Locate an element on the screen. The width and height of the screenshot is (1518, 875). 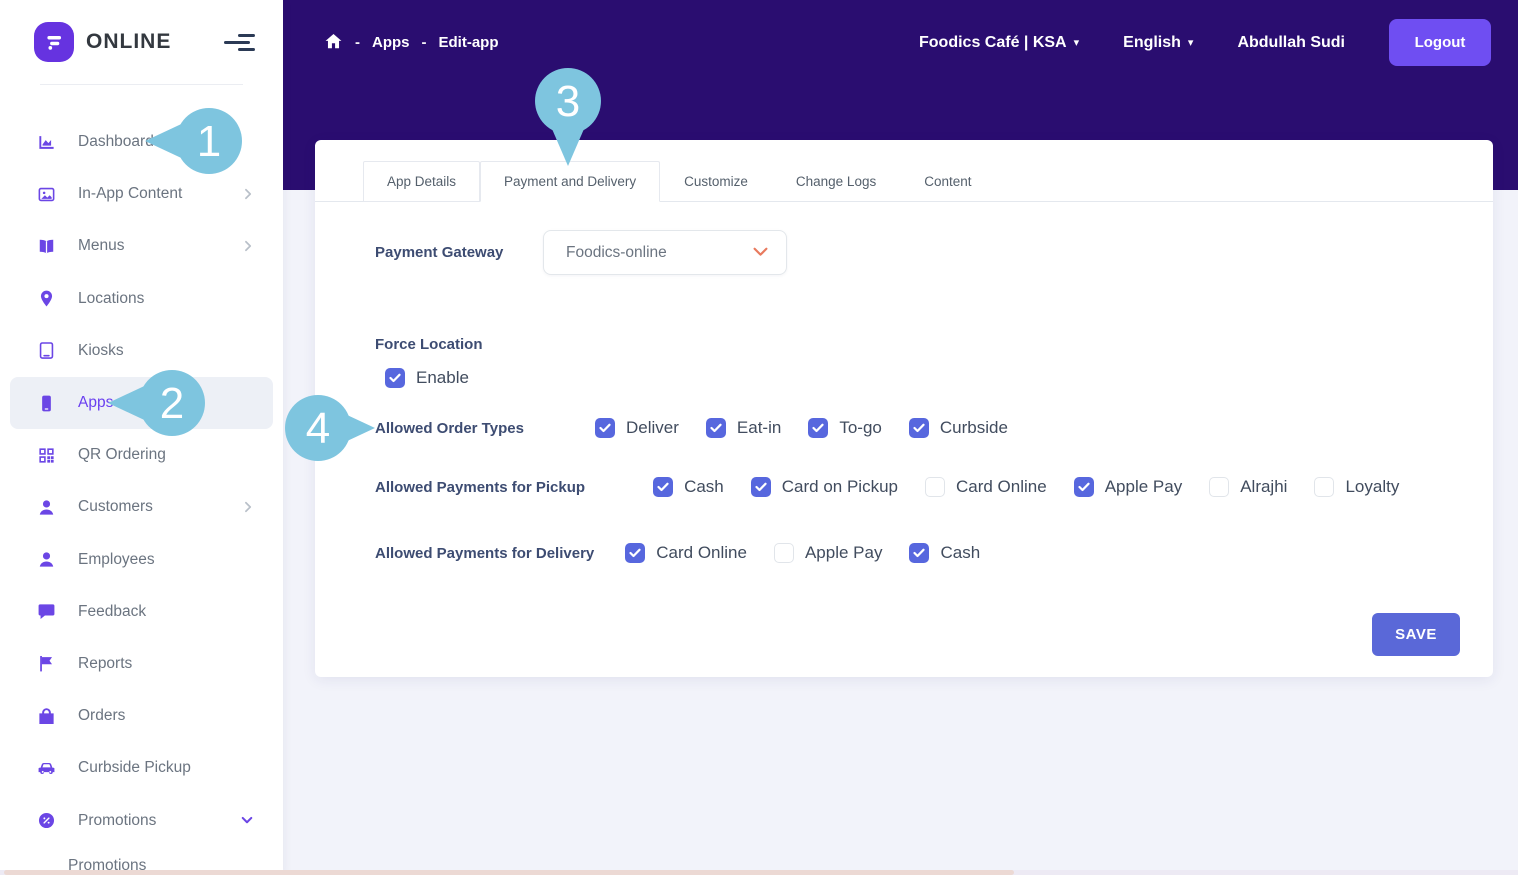
svg-text: 2 is located at coordinates (172, 403).